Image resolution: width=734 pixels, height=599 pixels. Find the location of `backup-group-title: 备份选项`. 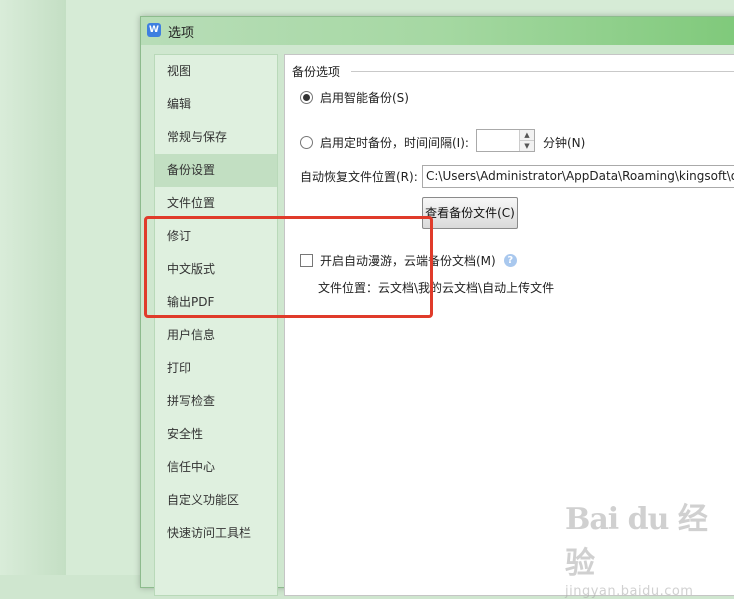

backup-group-title: 备份选项 is located at coordinates (316, 72).